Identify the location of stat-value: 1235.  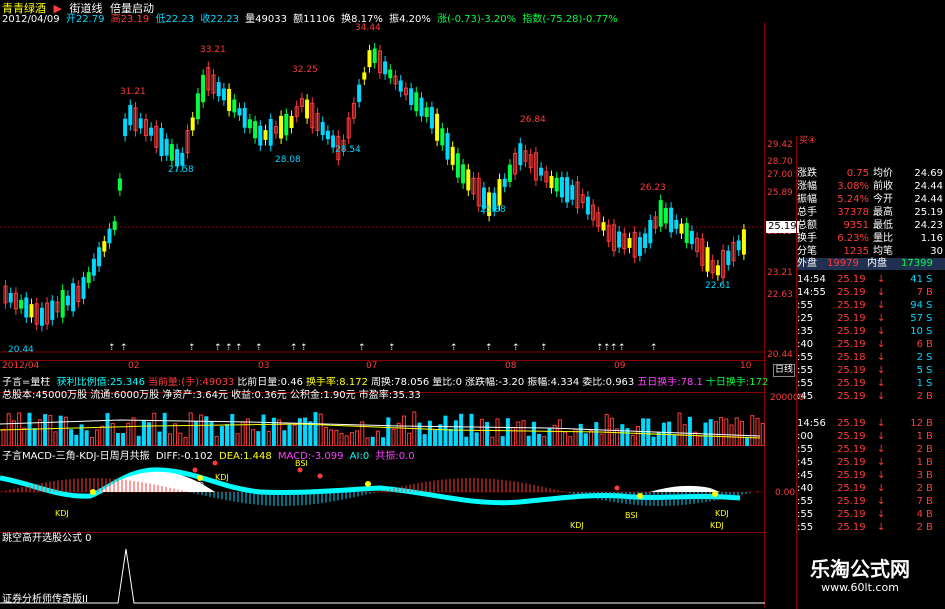
(856, 251).